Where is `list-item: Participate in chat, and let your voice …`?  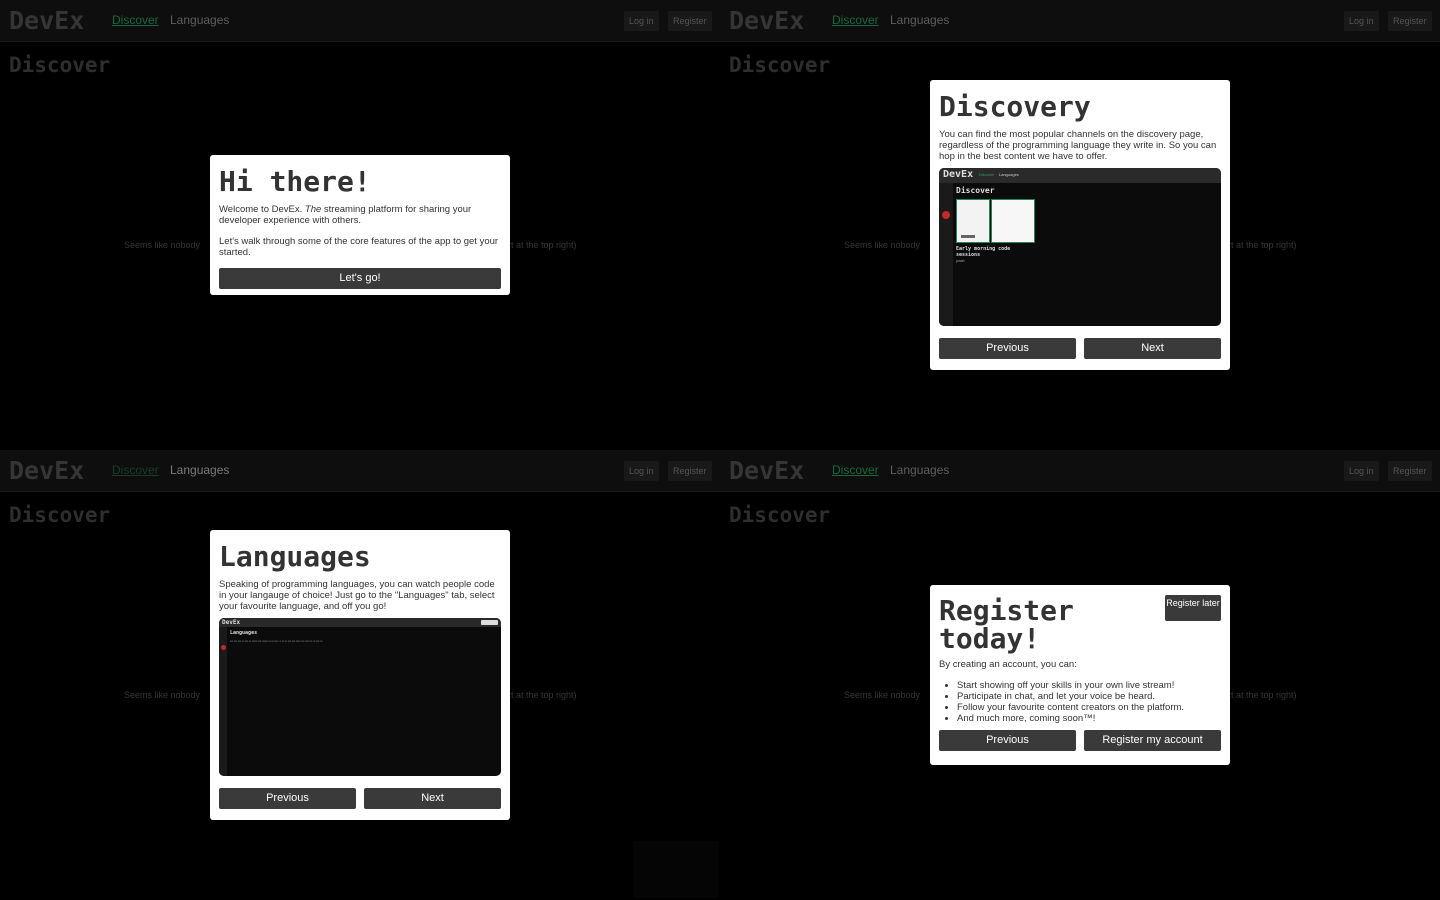 list-item: Participate in chat, and let your voice … is located at coordinates (1089, 696).